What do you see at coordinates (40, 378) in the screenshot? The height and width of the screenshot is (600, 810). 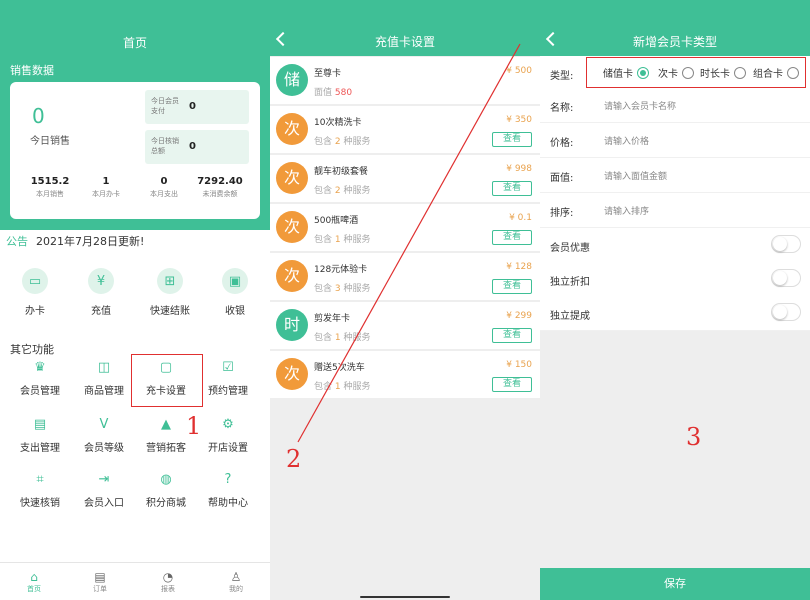 I see `grid-member-management: ♛ 会员管理` at bounding box center [40, 378].